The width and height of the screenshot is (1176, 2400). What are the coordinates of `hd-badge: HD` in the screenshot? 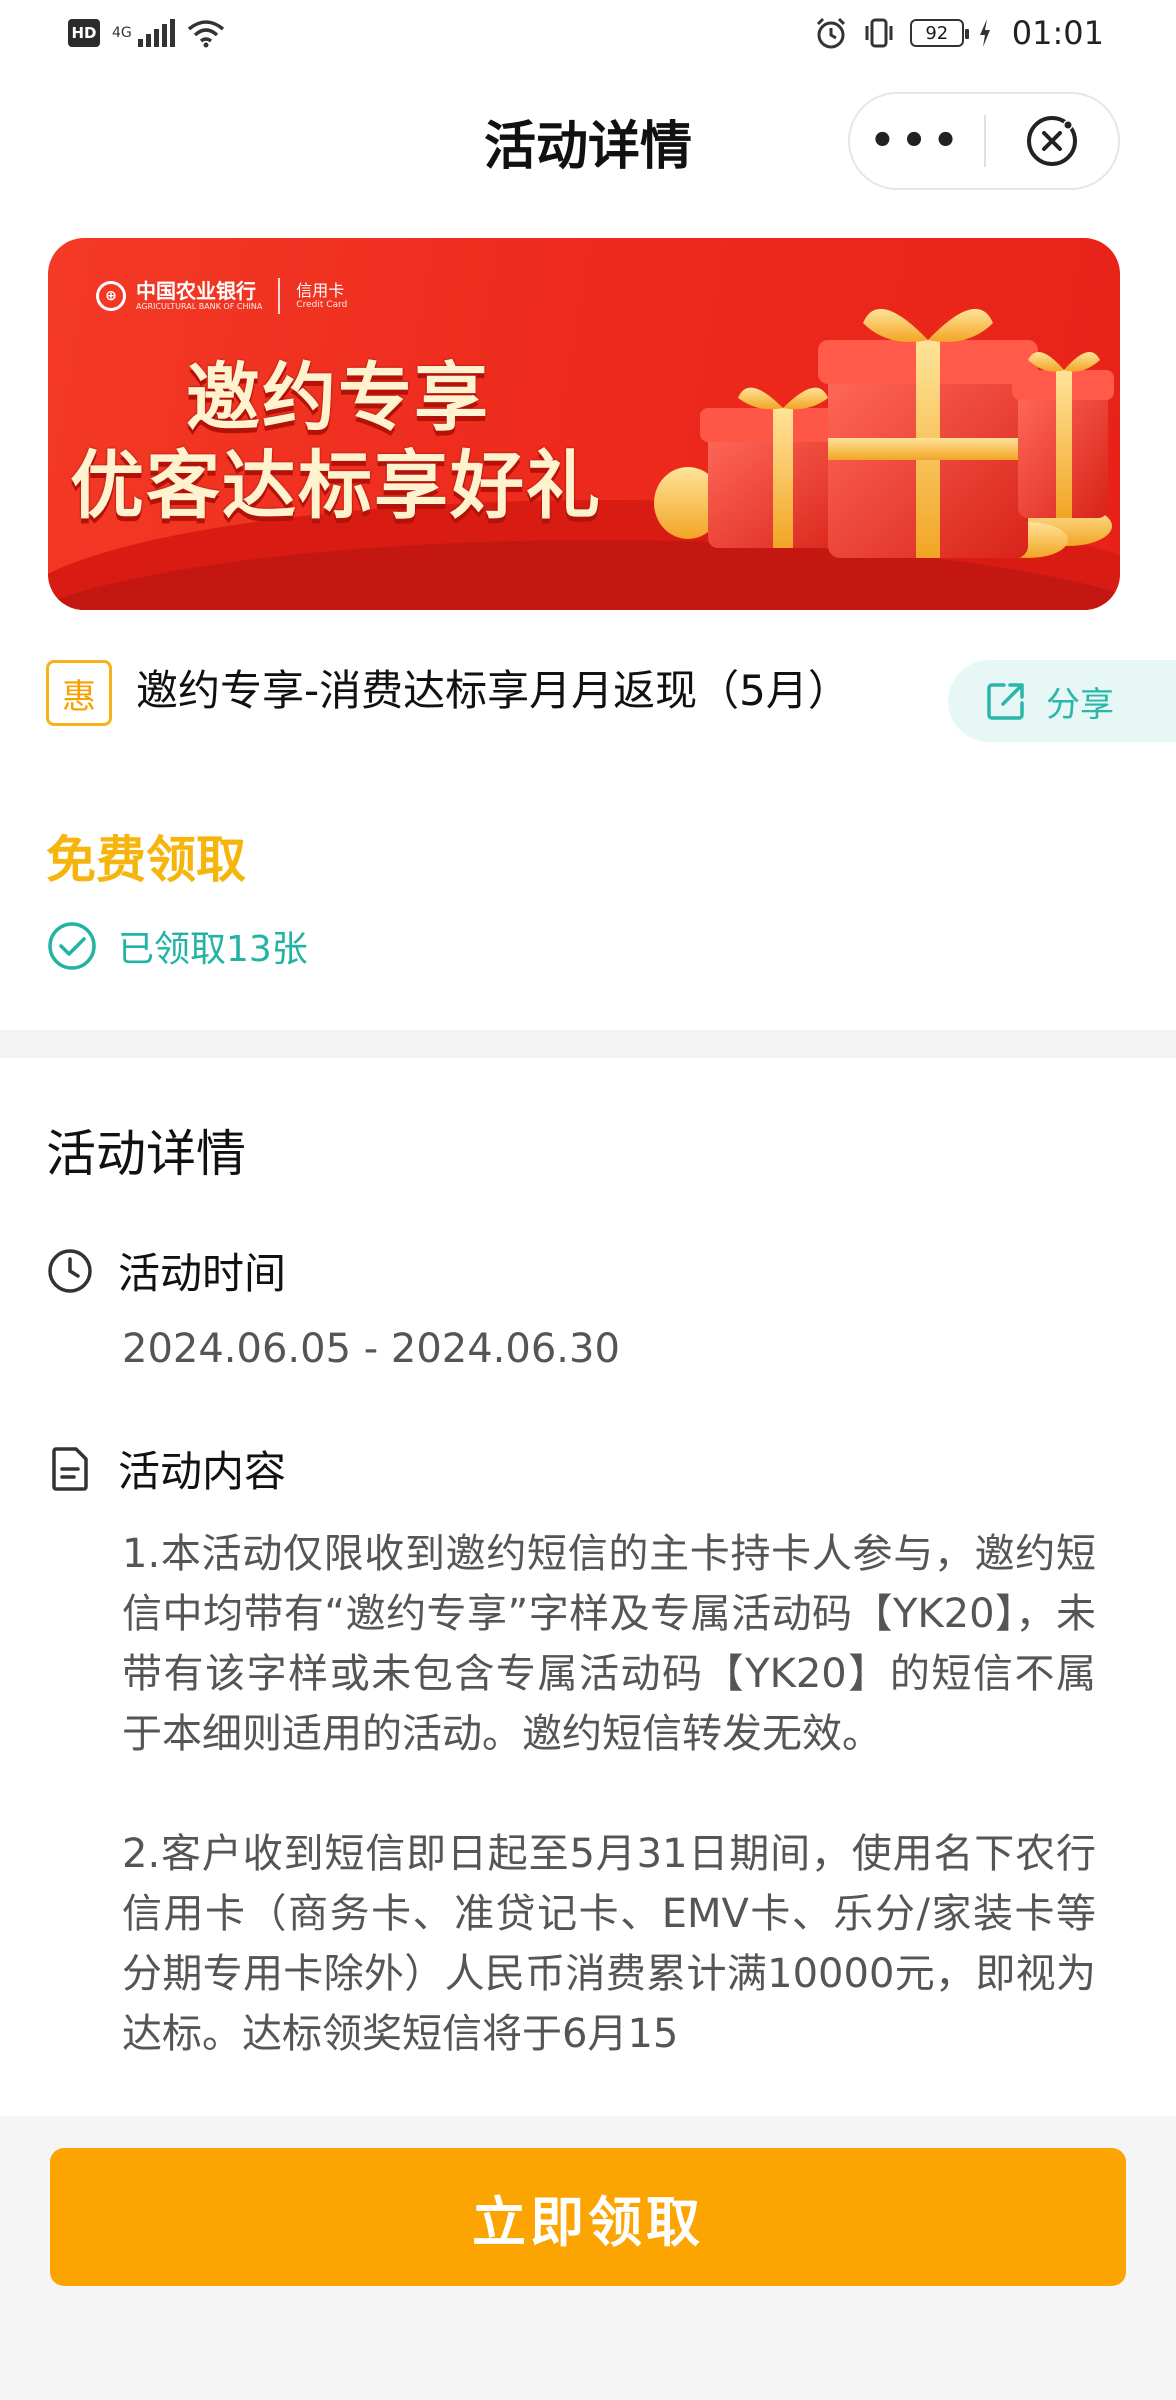 It's located at (84, 33).